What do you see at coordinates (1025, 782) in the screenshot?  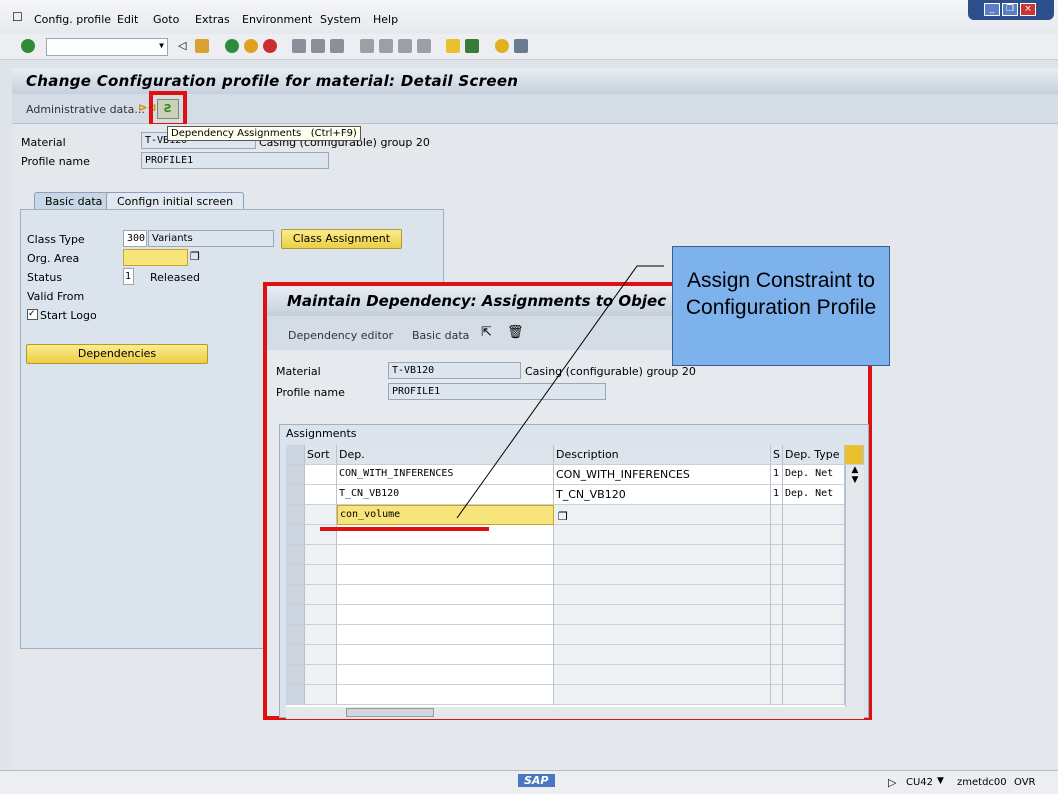 I see `insert-mode: OVR` at bounding box center [1025, 782].